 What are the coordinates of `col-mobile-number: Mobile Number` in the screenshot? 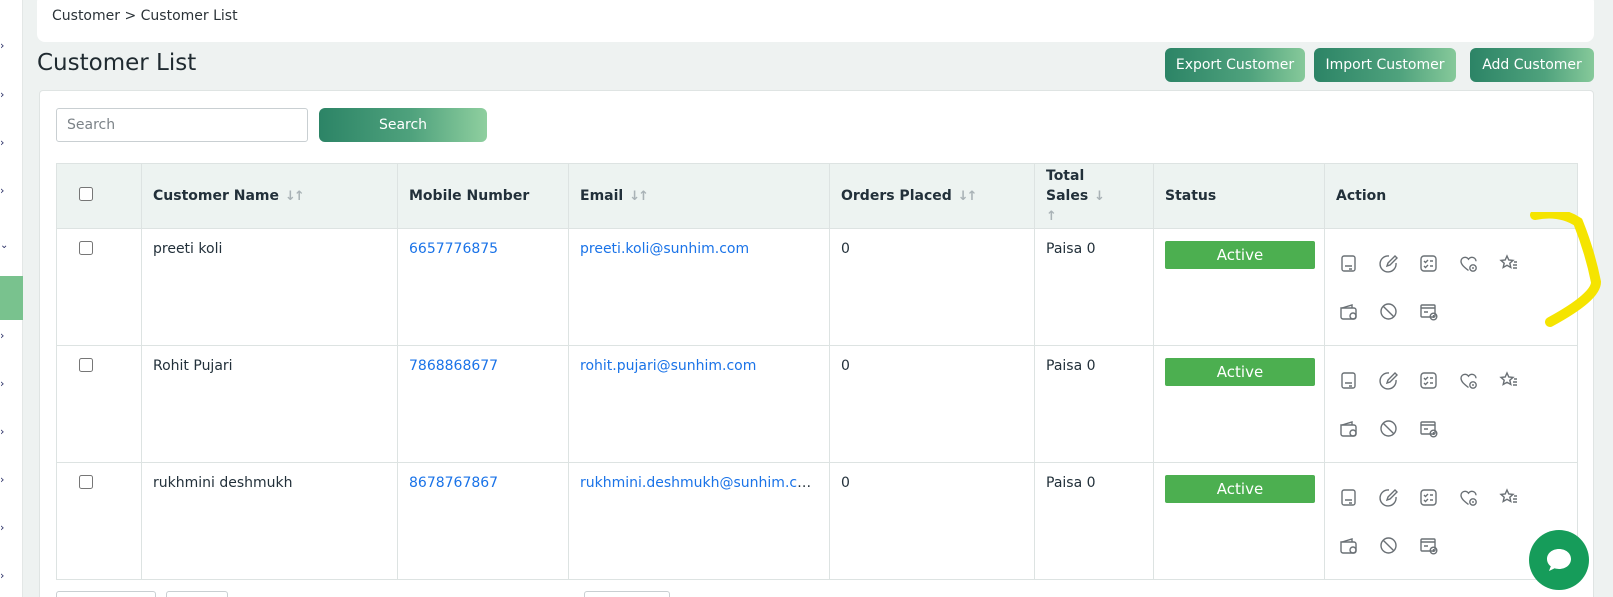 It's located at (483, 196).